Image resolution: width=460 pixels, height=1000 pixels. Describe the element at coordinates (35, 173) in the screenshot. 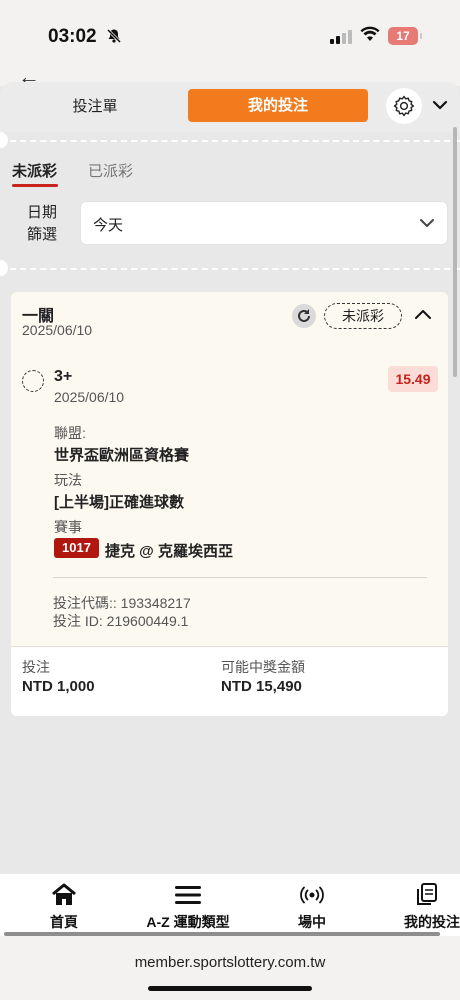

I see `subtab-unsettled: 未派彩` at that location.